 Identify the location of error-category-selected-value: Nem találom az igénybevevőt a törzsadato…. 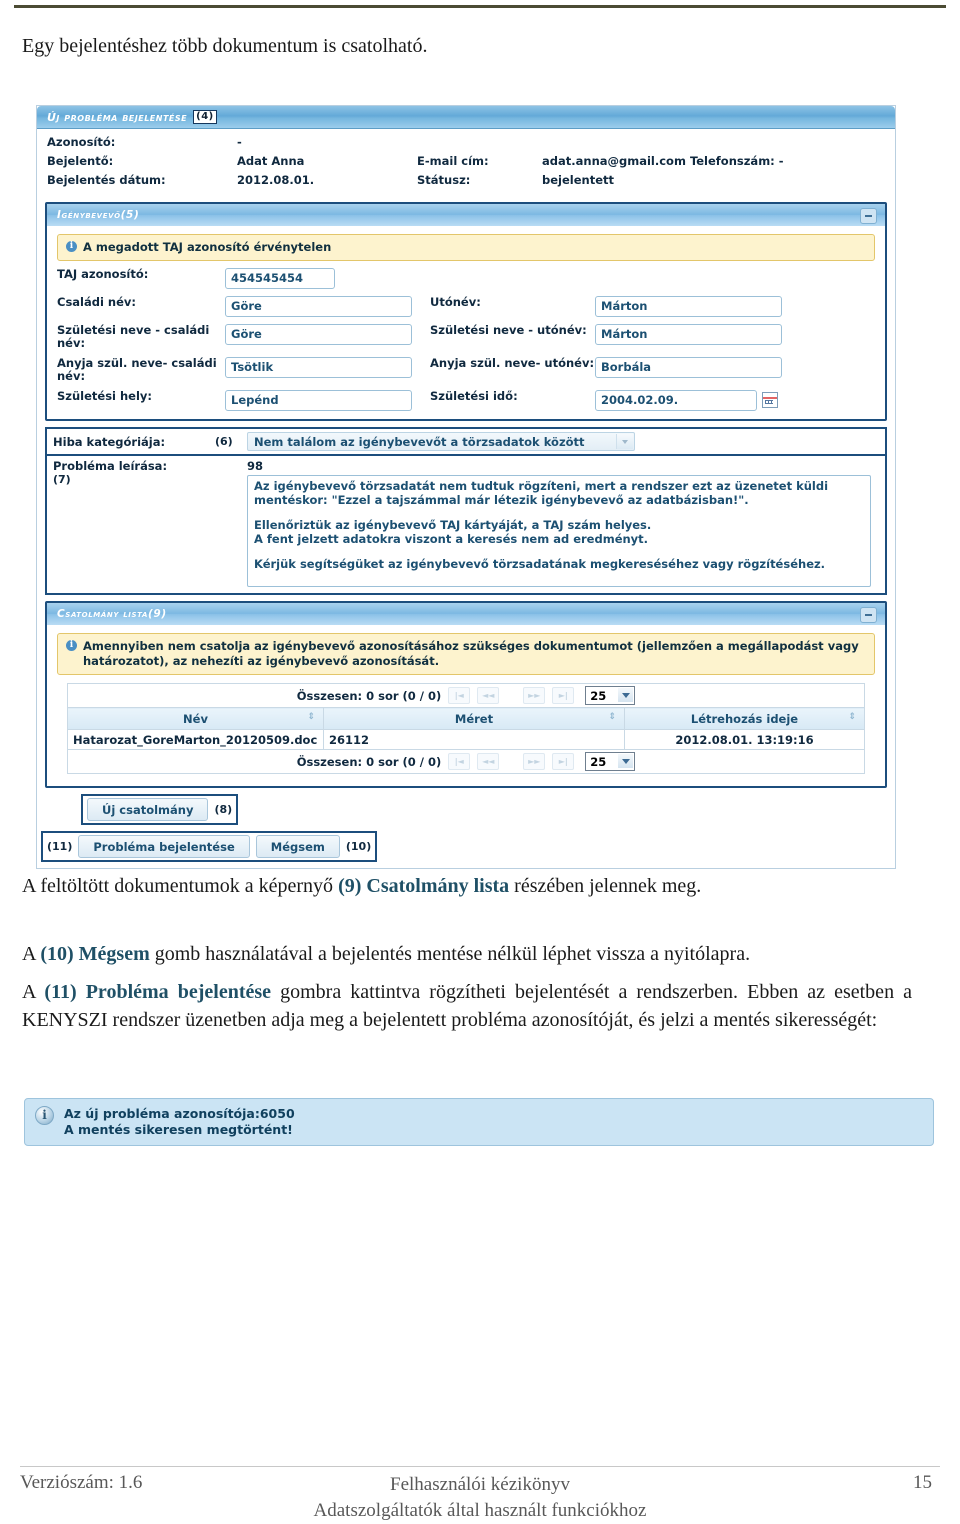
(419, 441).